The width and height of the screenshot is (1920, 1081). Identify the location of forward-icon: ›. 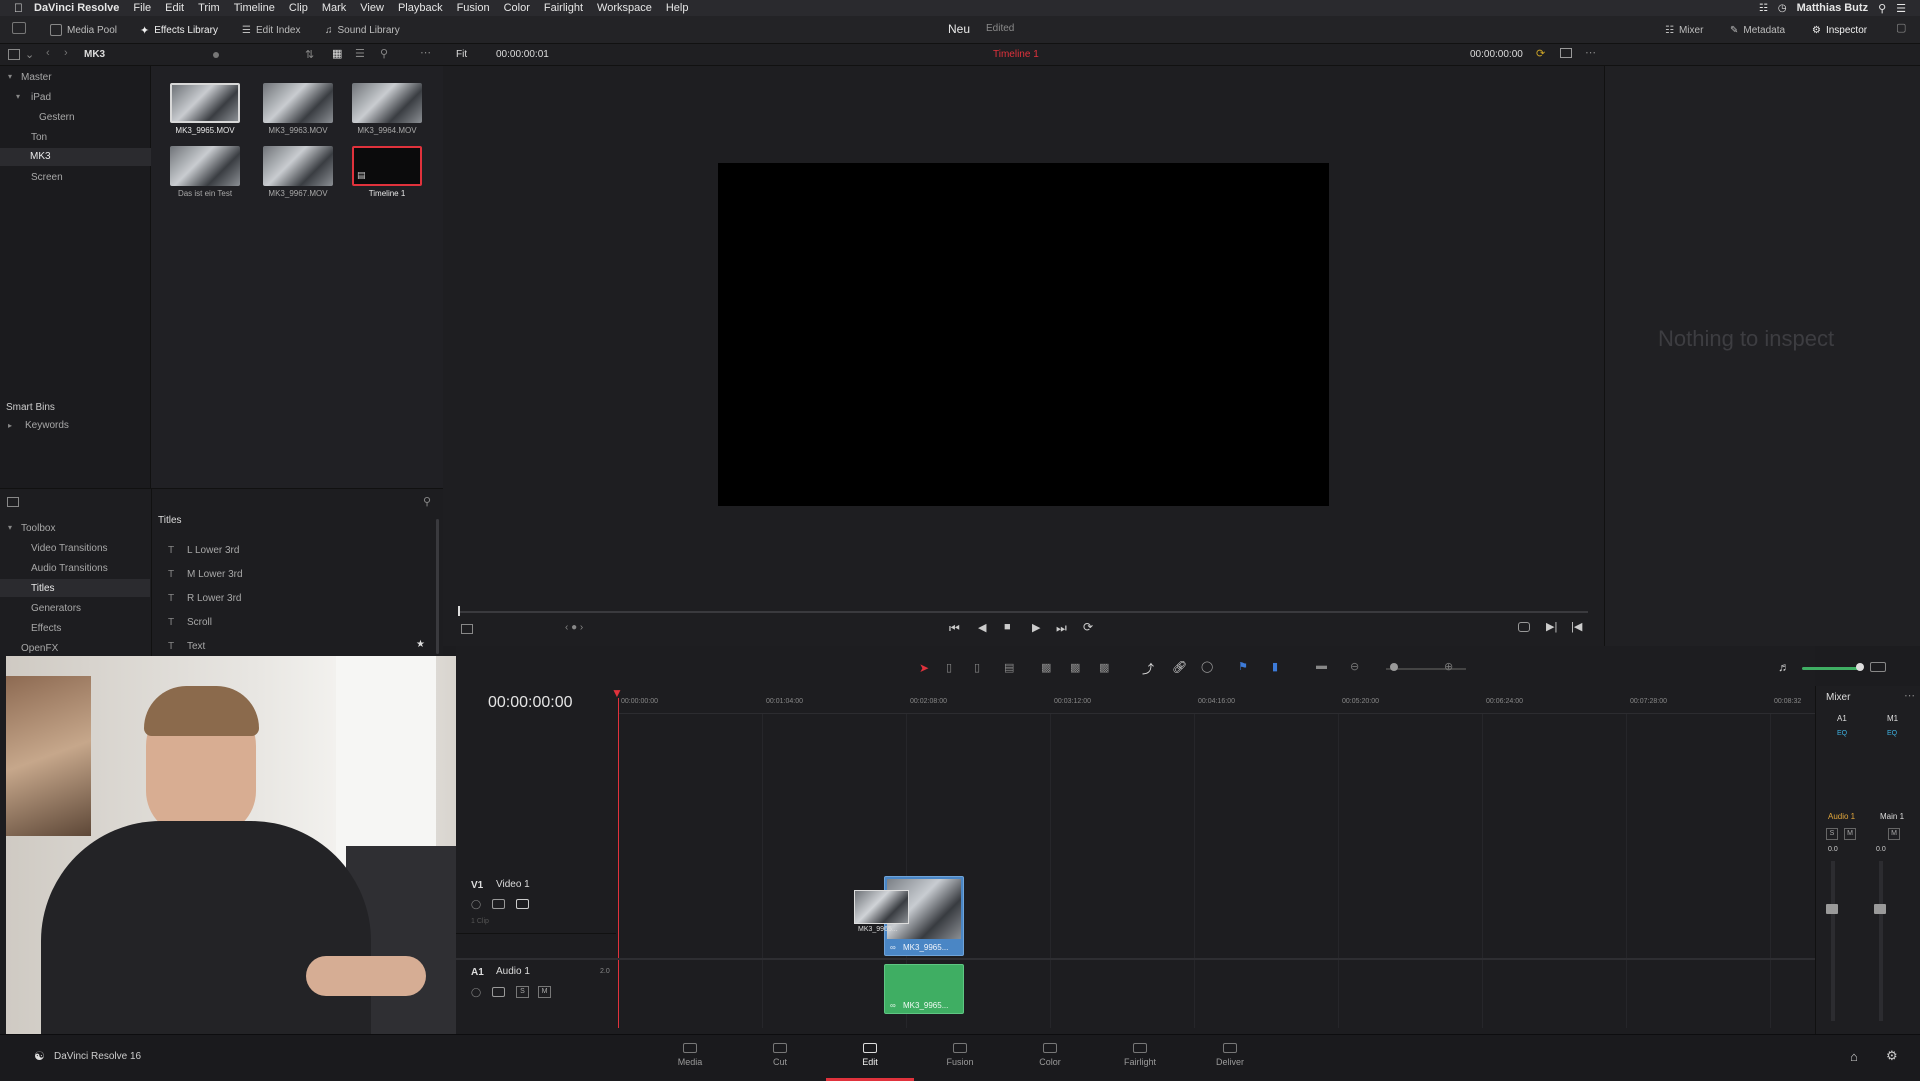
(66, 53).